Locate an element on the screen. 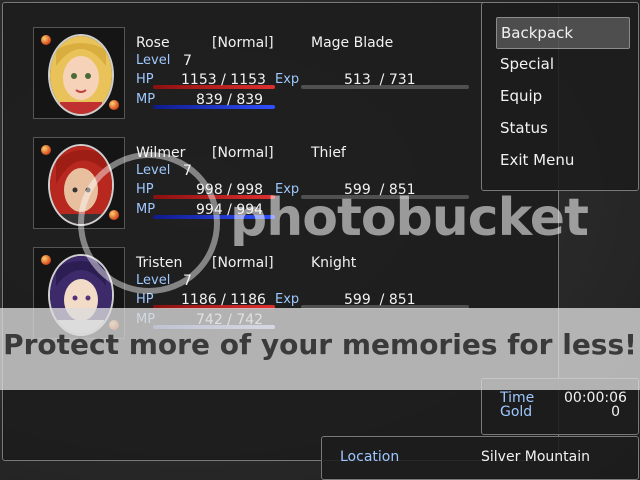 The height and width of the screenshot is (480, 640). menu-item-equip: Equip is located at coordinates (562, 96).